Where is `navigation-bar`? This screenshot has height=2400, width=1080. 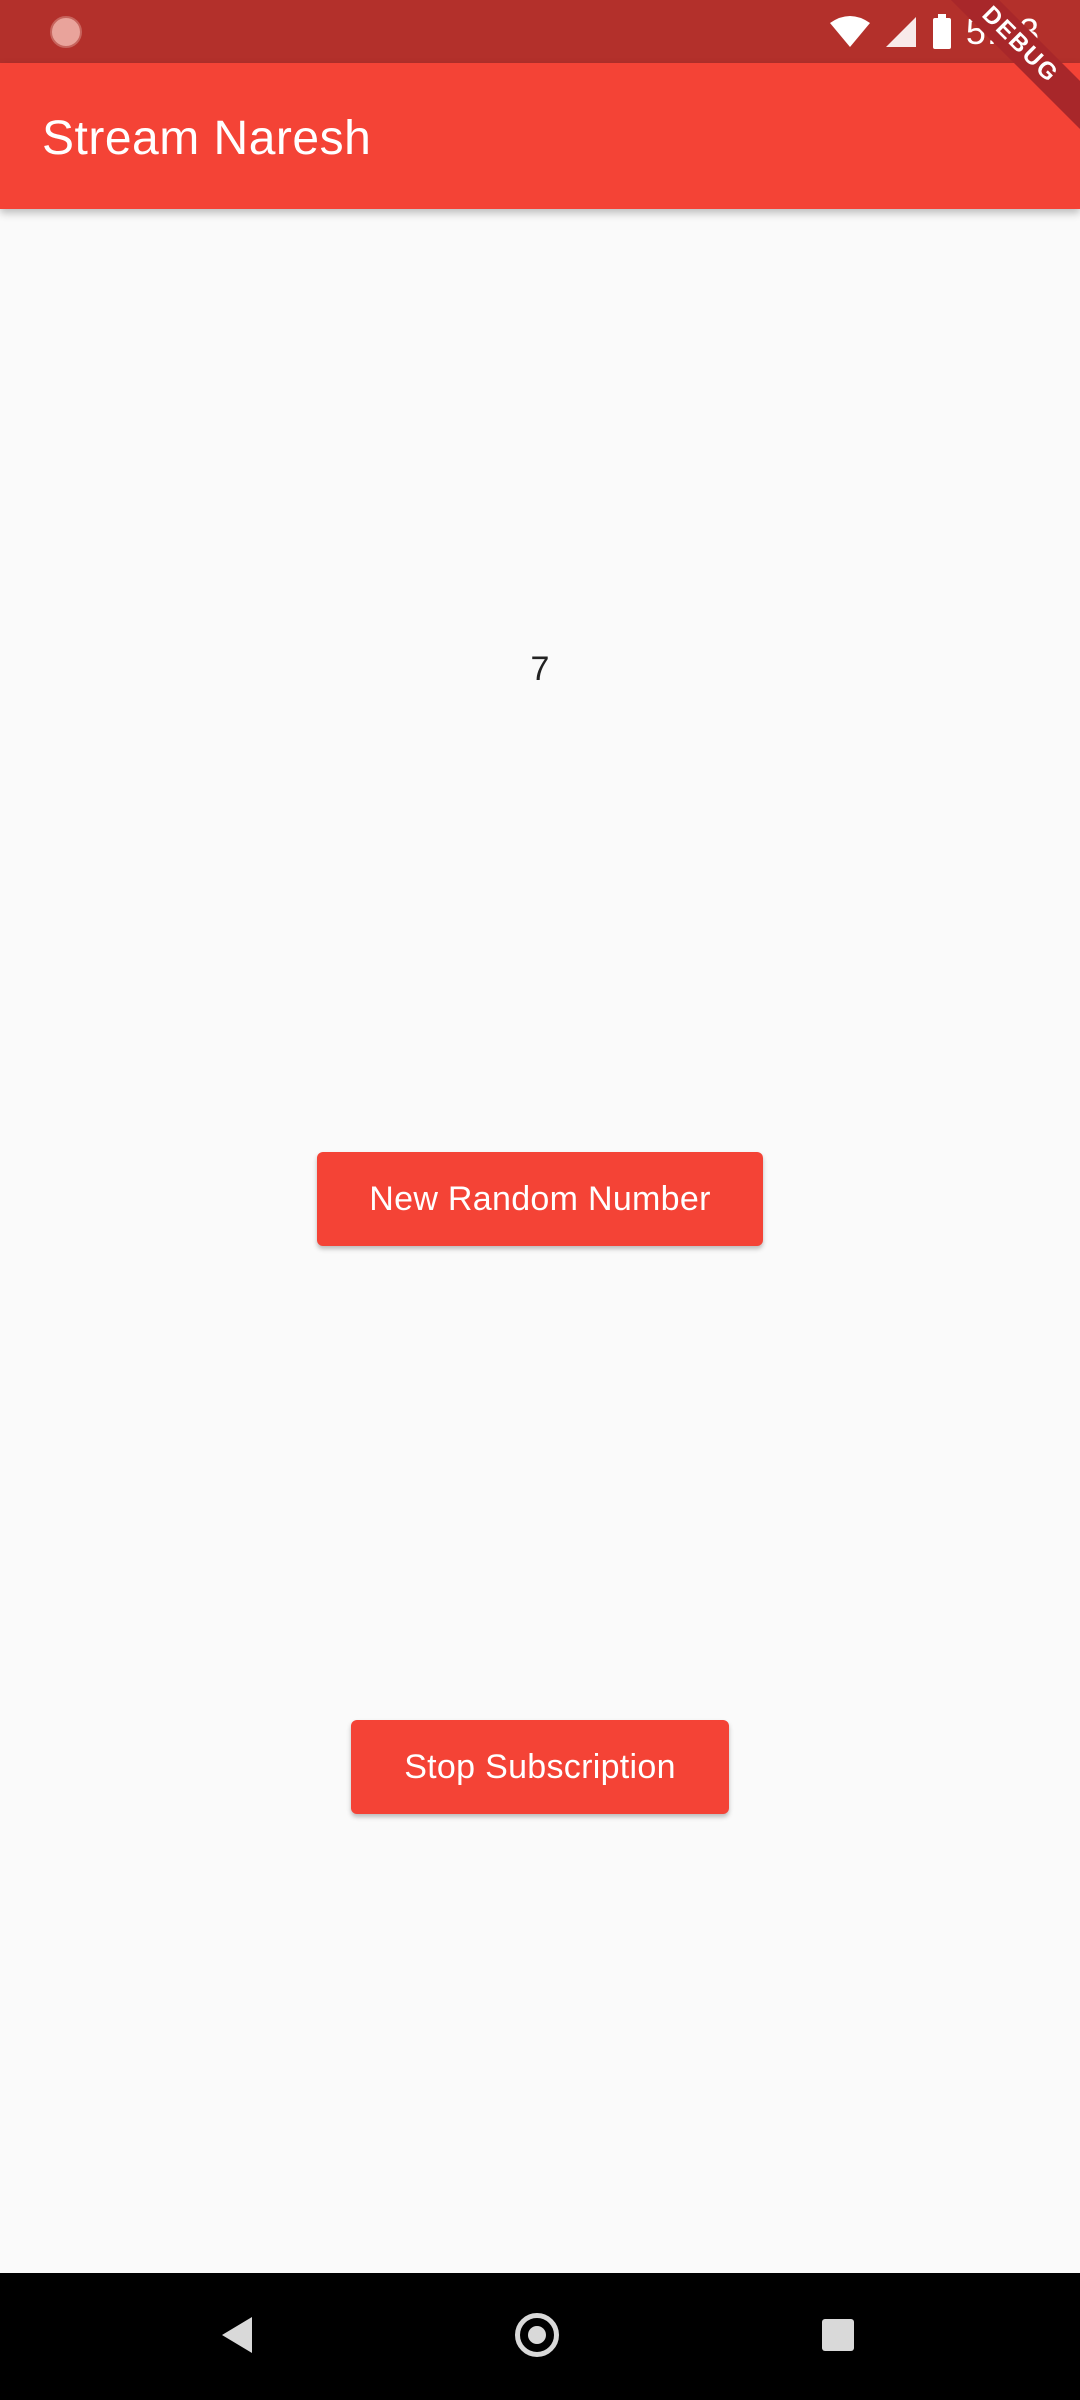
navigation-bar is located at coordinates (540, 2336).